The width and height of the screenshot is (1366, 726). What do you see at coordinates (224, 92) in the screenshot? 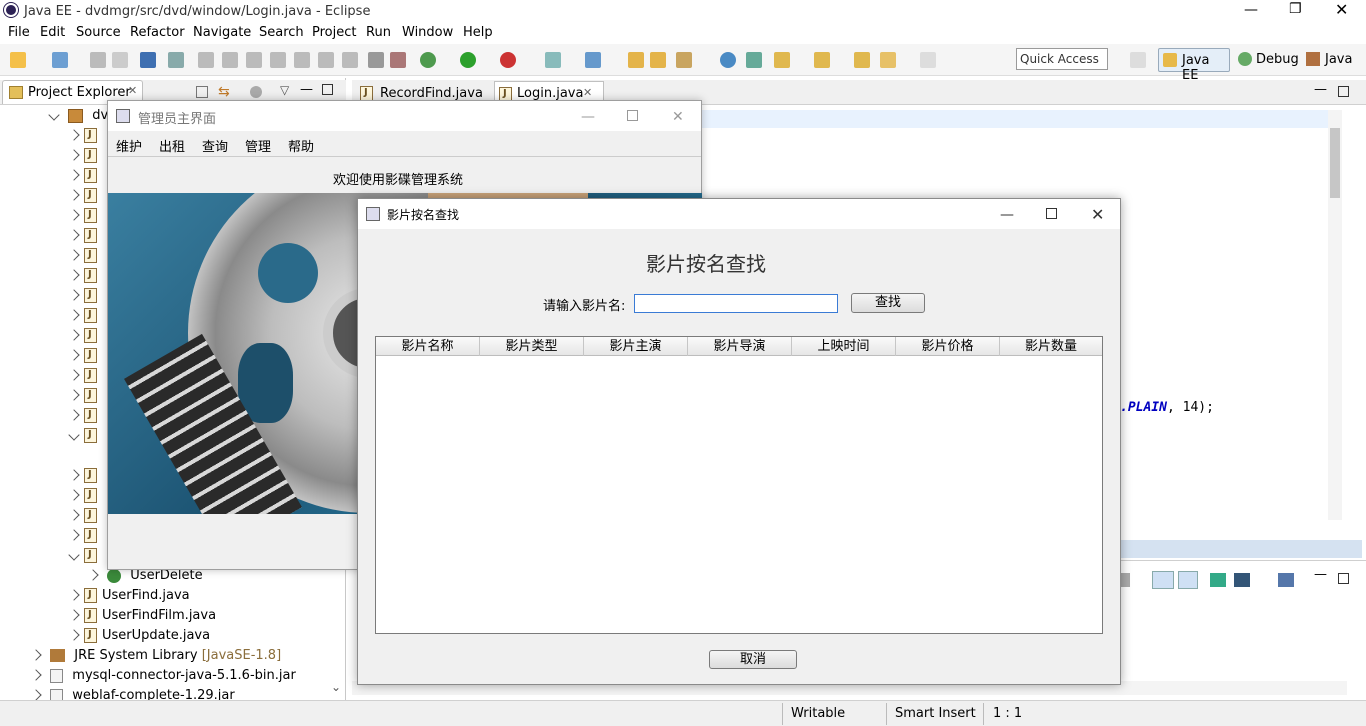
I see `link-editor-icon: ⇆` at bounding box center [224, 92].